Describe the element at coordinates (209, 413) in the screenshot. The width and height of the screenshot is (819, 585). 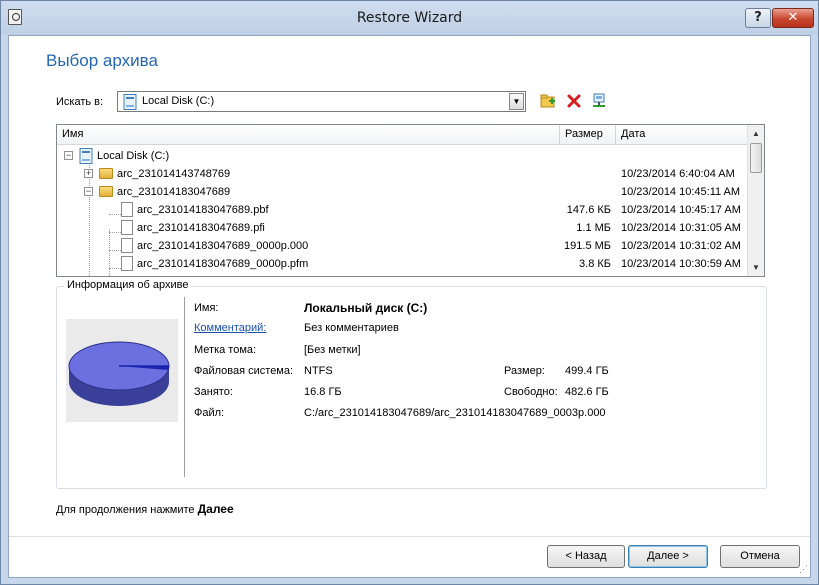
I see `file-label: Файл:` at that location.